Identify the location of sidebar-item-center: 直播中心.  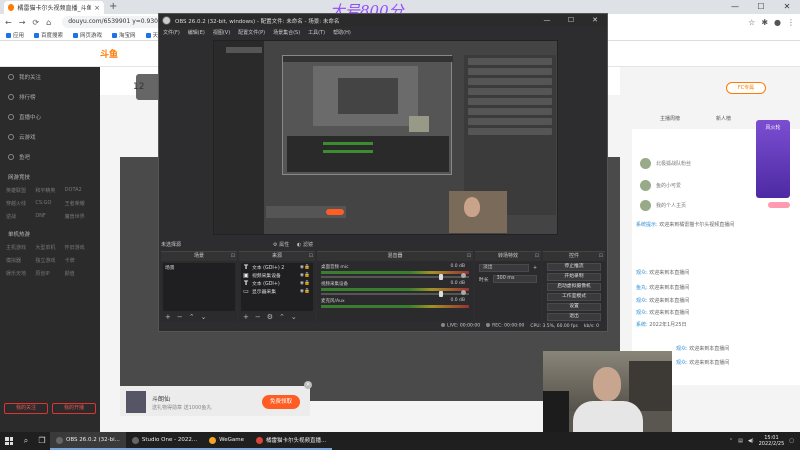
(50, 117).